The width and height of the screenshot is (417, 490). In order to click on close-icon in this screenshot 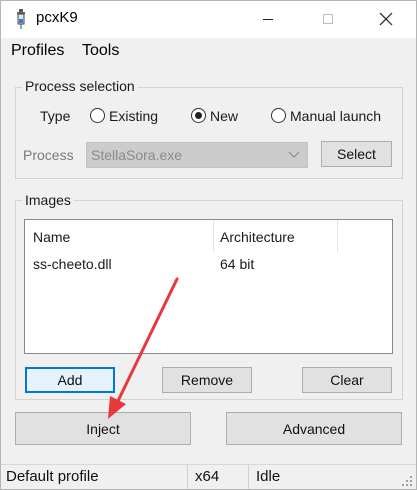, I will do `click(386, 19)`.